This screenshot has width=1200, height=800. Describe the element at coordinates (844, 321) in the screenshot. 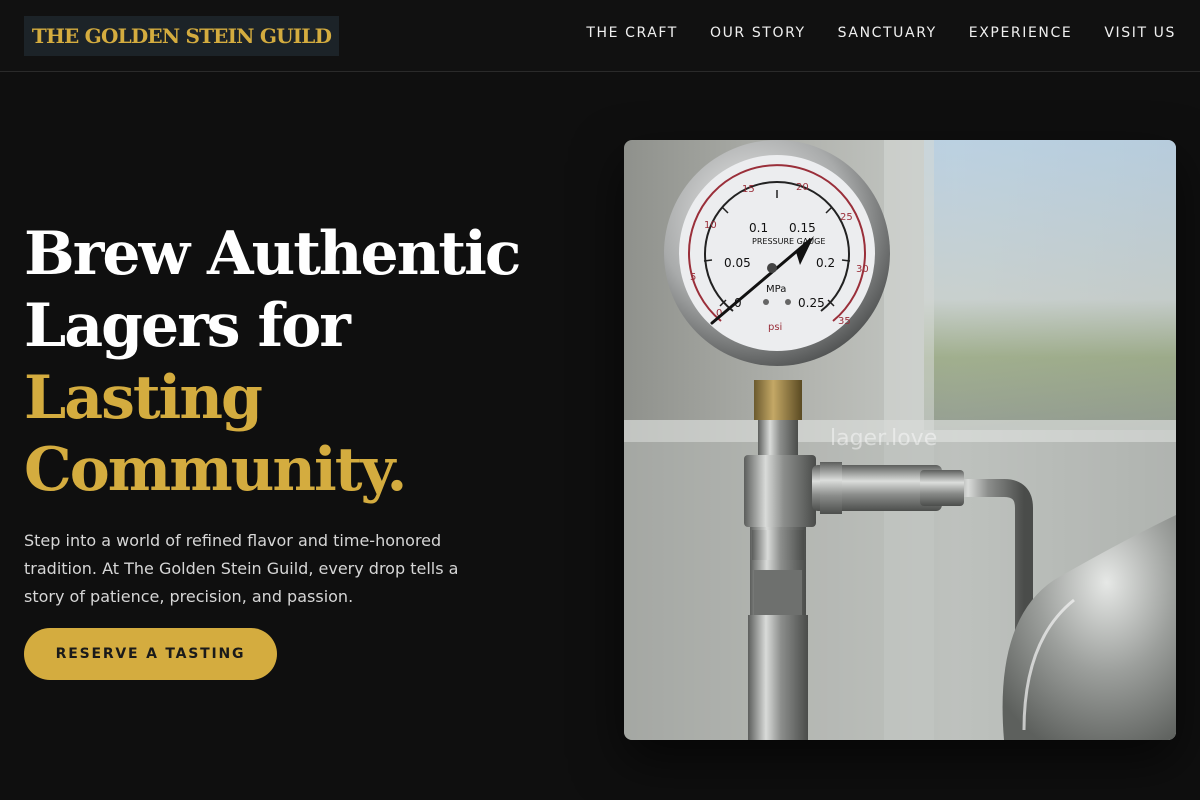

I see `gauge-psi-tick-7: 35` at that location.